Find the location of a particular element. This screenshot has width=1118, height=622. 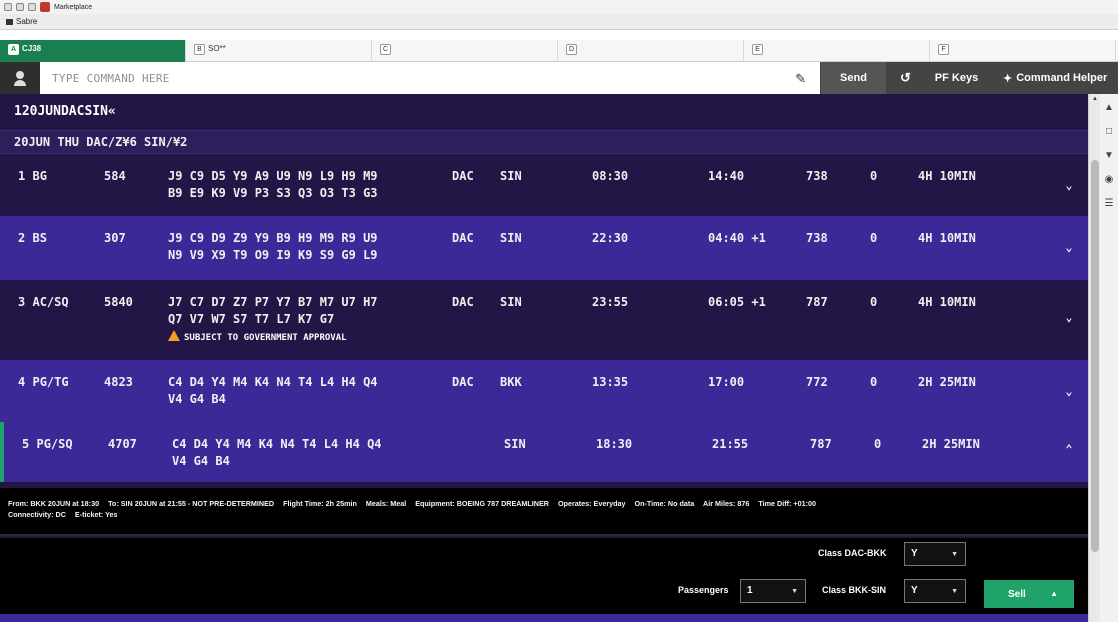

detail-eticket: E-ticket: Yes is located at coordinates (96, 514).